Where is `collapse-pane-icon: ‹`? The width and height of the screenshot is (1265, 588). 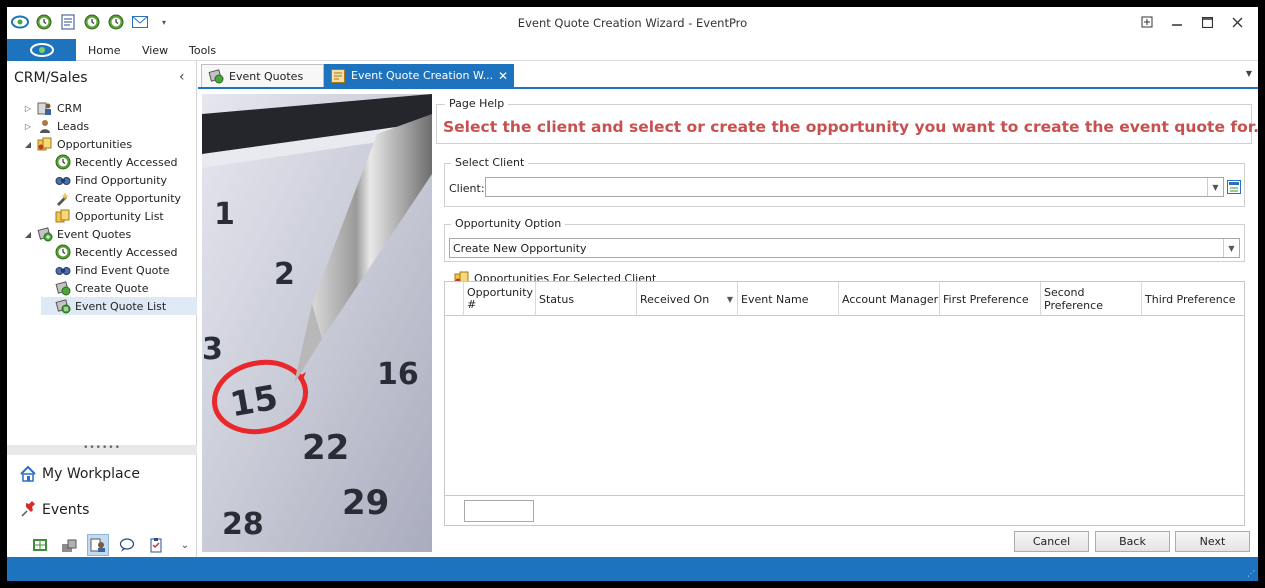 collapse-pane-icon: ‹ is located at coordinates (182, 77).